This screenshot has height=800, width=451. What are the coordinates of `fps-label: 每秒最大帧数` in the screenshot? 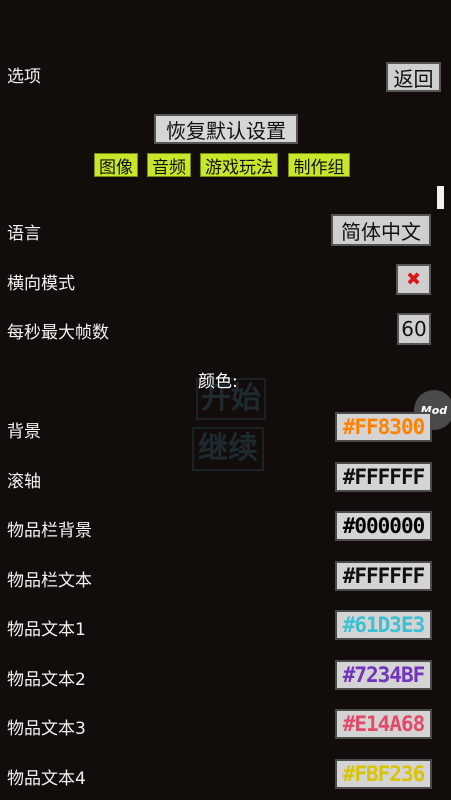 It's located at (58, 333).